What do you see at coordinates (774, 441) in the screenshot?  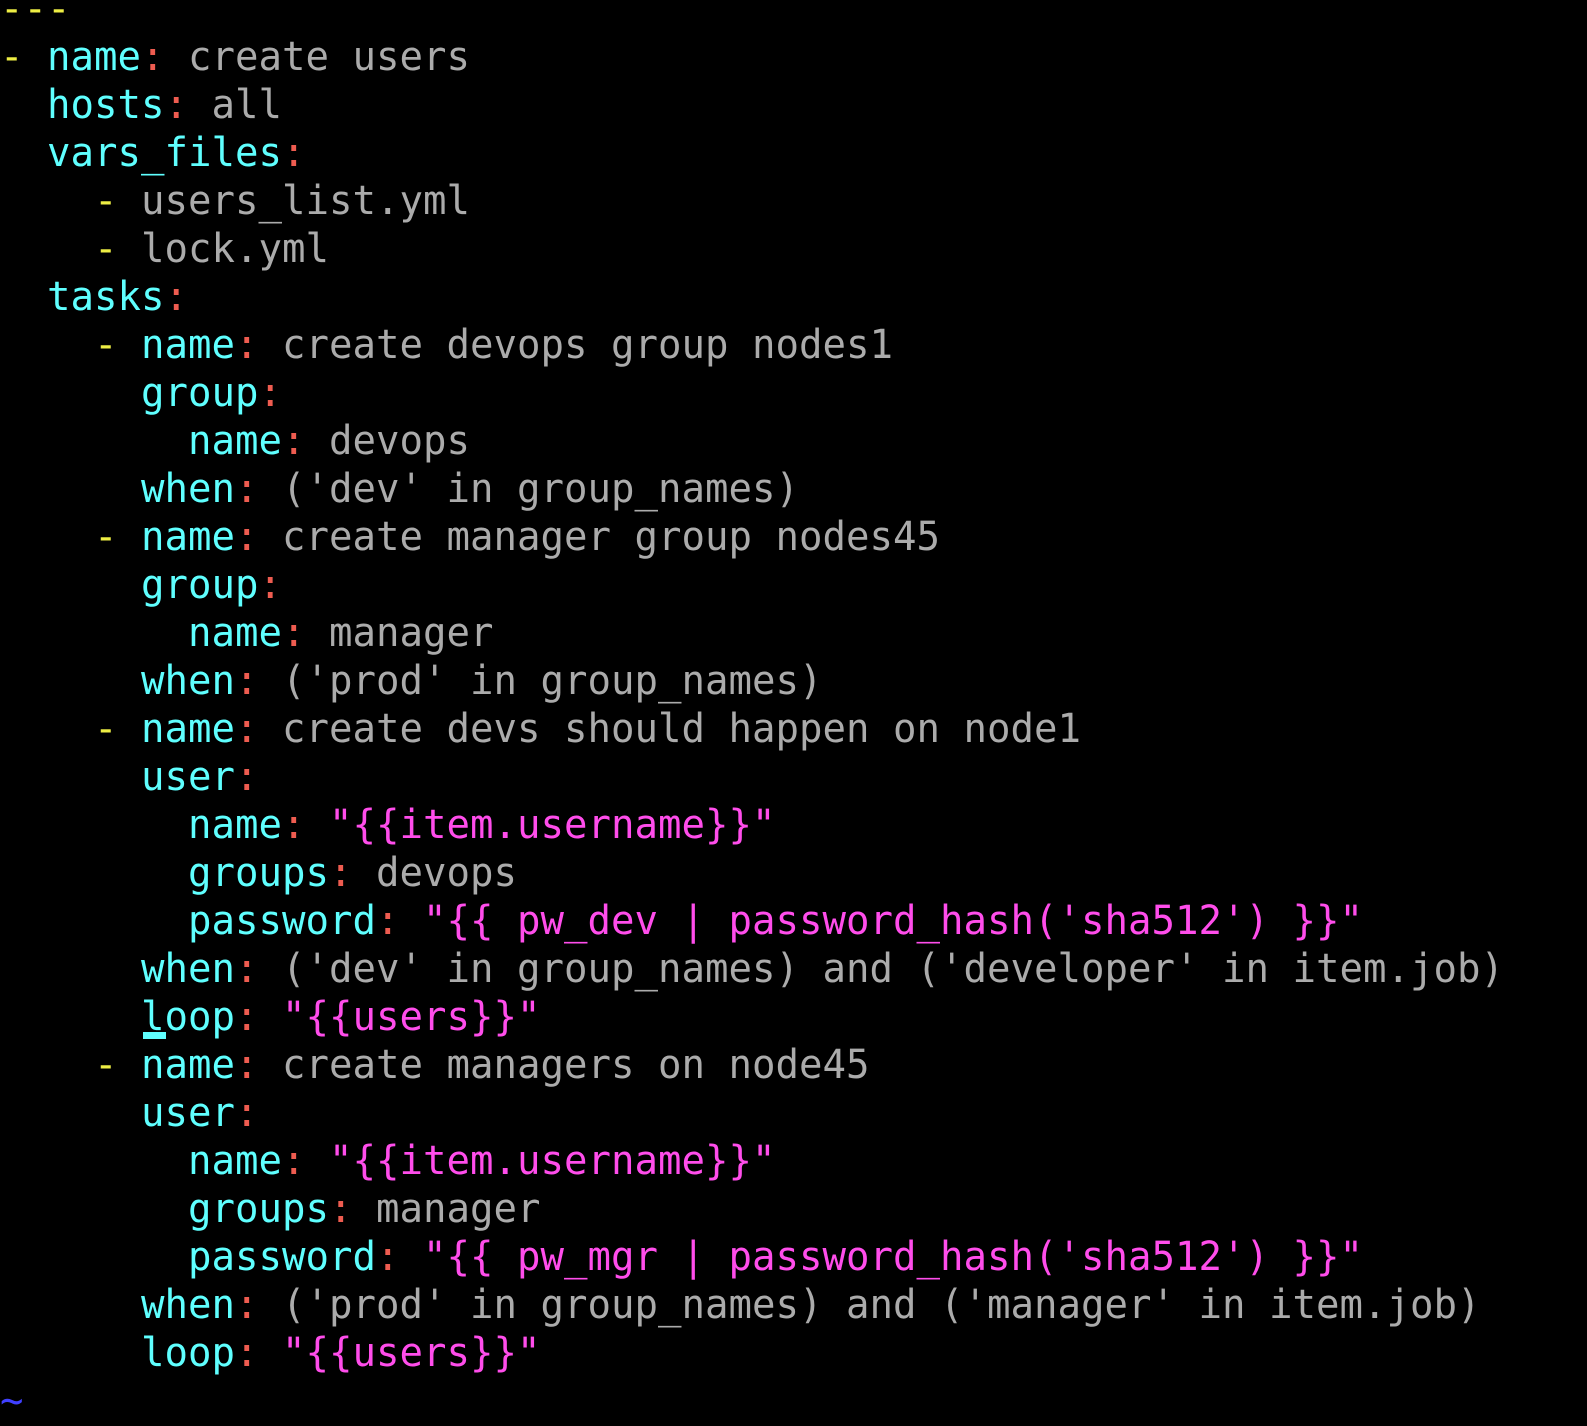 I see `code-line: name: devops` at bounding box center [774, 441].